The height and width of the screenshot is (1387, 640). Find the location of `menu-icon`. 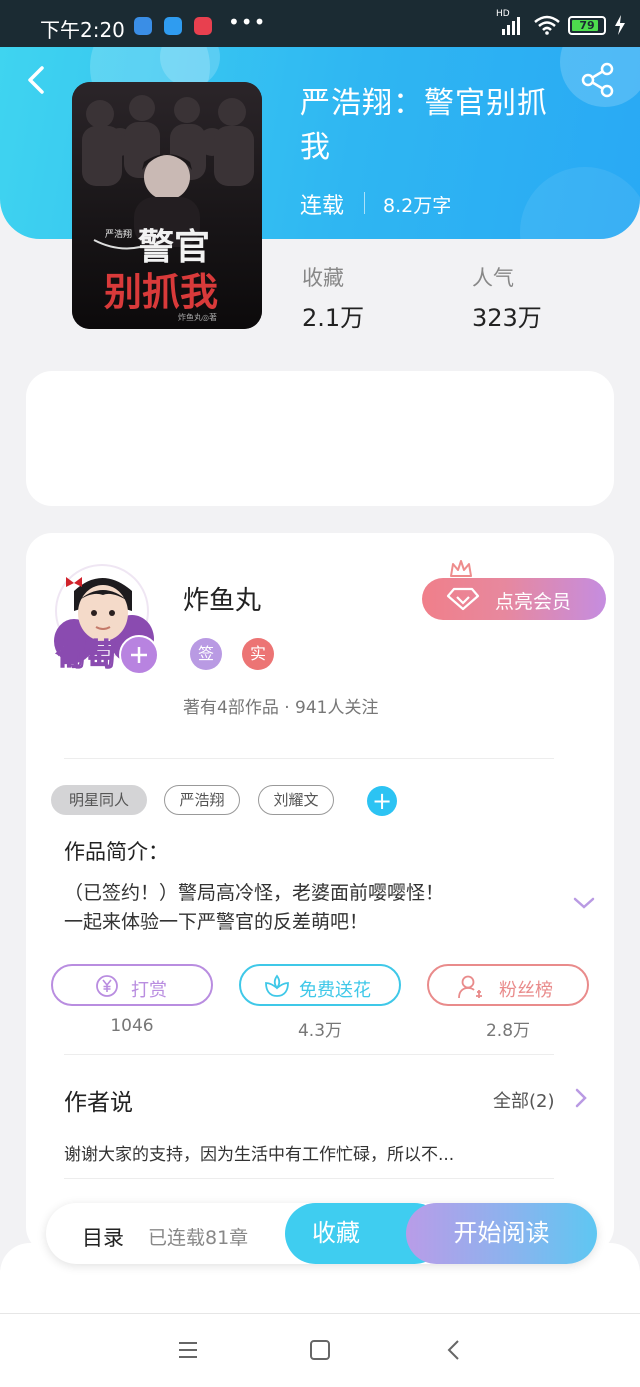

menu-icon is located at coordinates (188, 1350).